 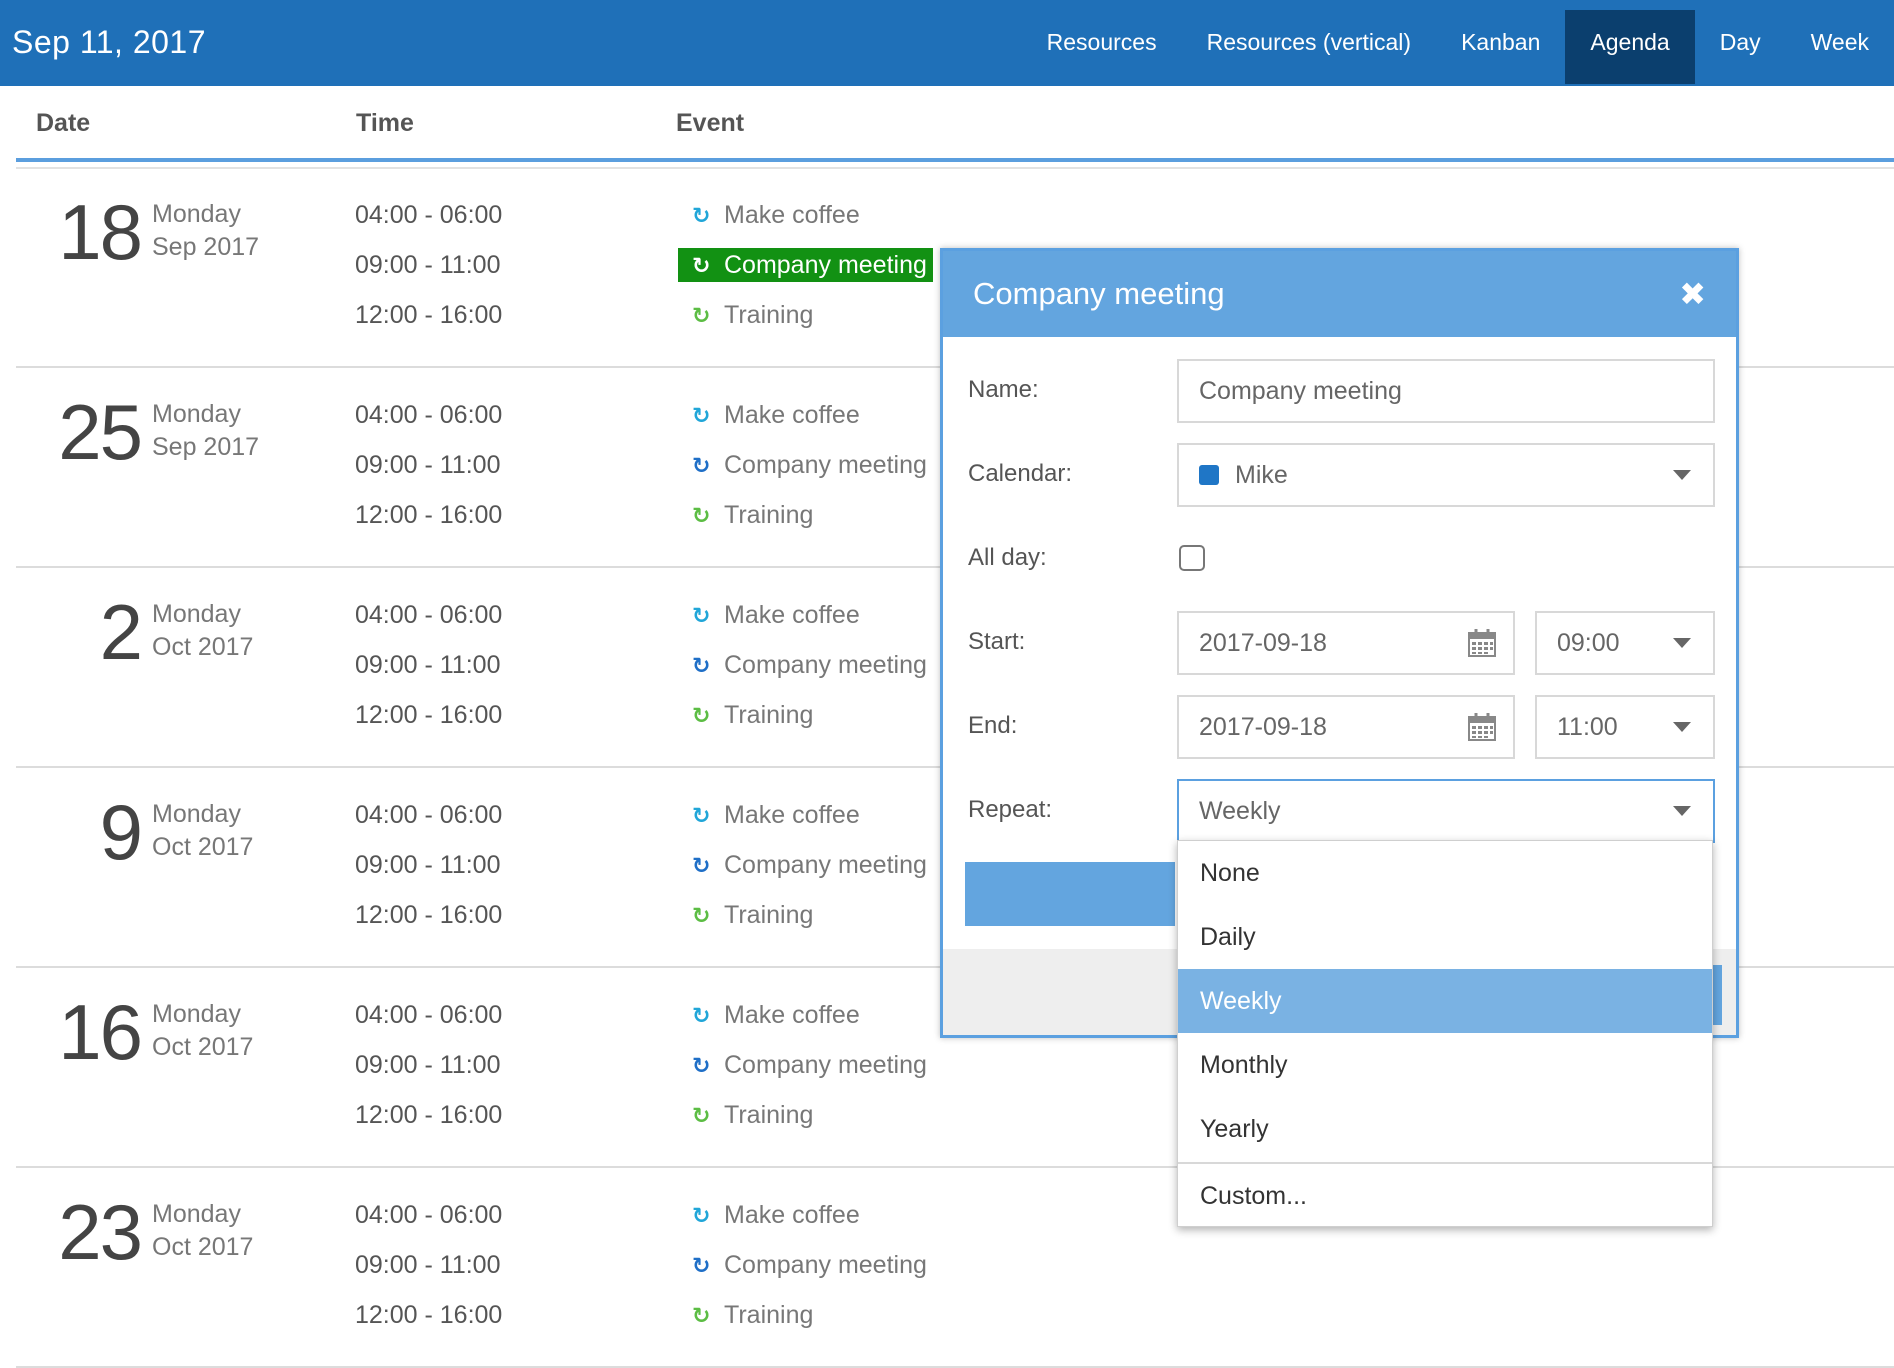 What do you see at coordinates (1446, 811) in the screenshot?
I see `repeat-select: Weekly` at bounding box center [1446, 811].